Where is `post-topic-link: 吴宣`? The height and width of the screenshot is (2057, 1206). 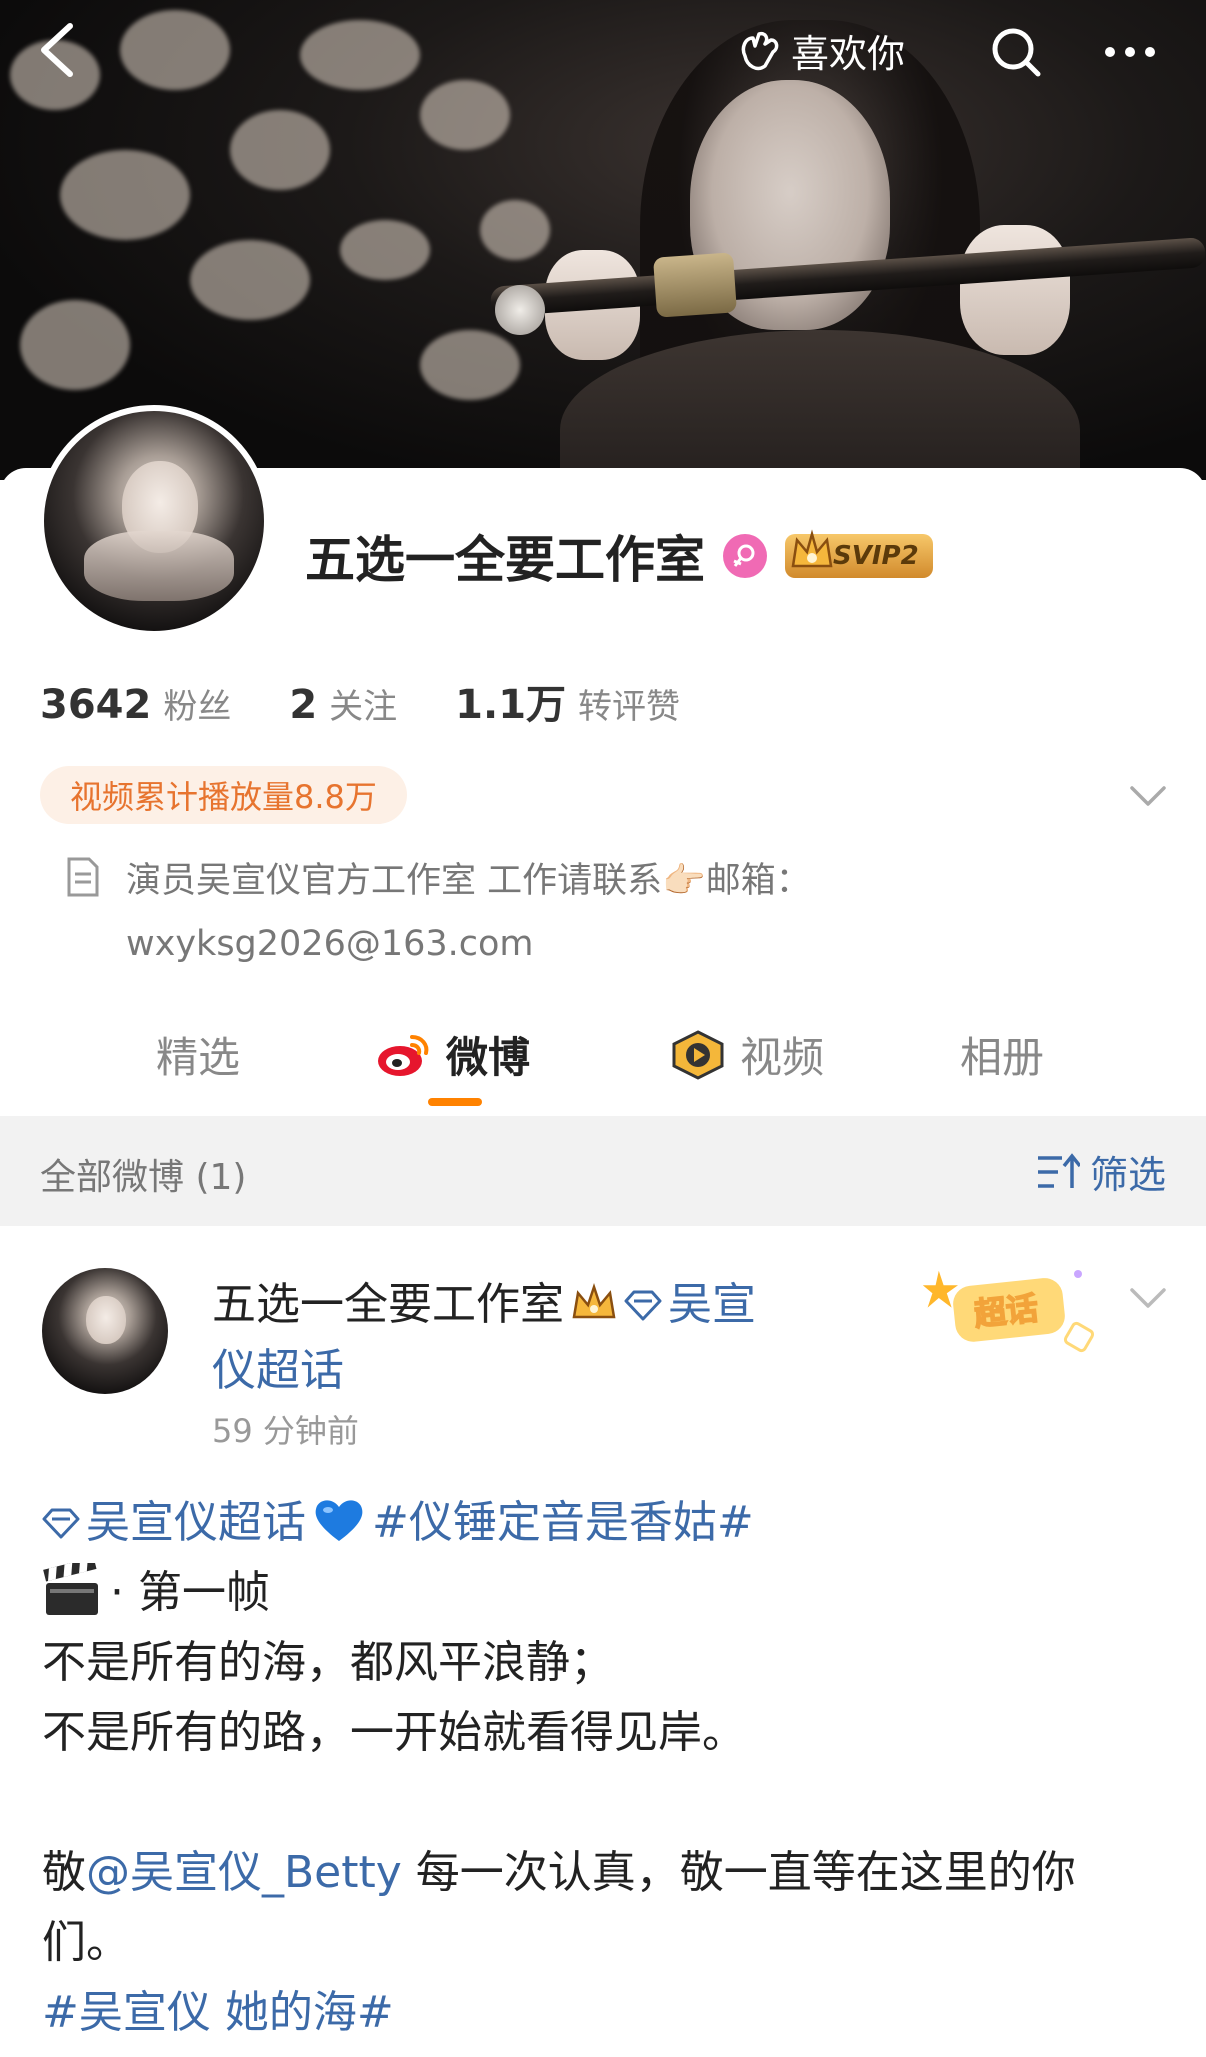
post-topic-link: 吴宣 is located at coordinates (712, 1304).